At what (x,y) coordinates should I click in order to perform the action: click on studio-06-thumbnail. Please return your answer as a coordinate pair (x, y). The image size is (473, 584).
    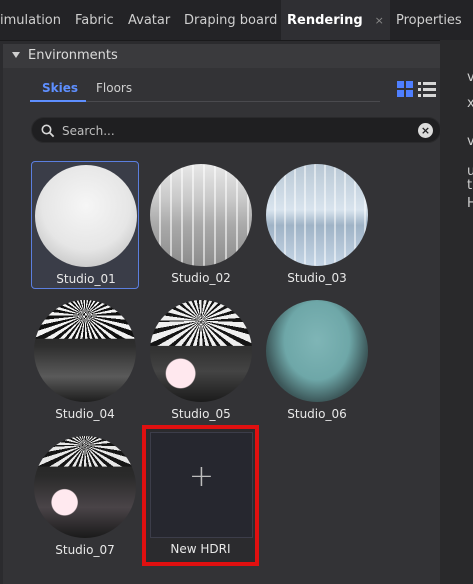
    Looking at the image, I should click on (317, 351).